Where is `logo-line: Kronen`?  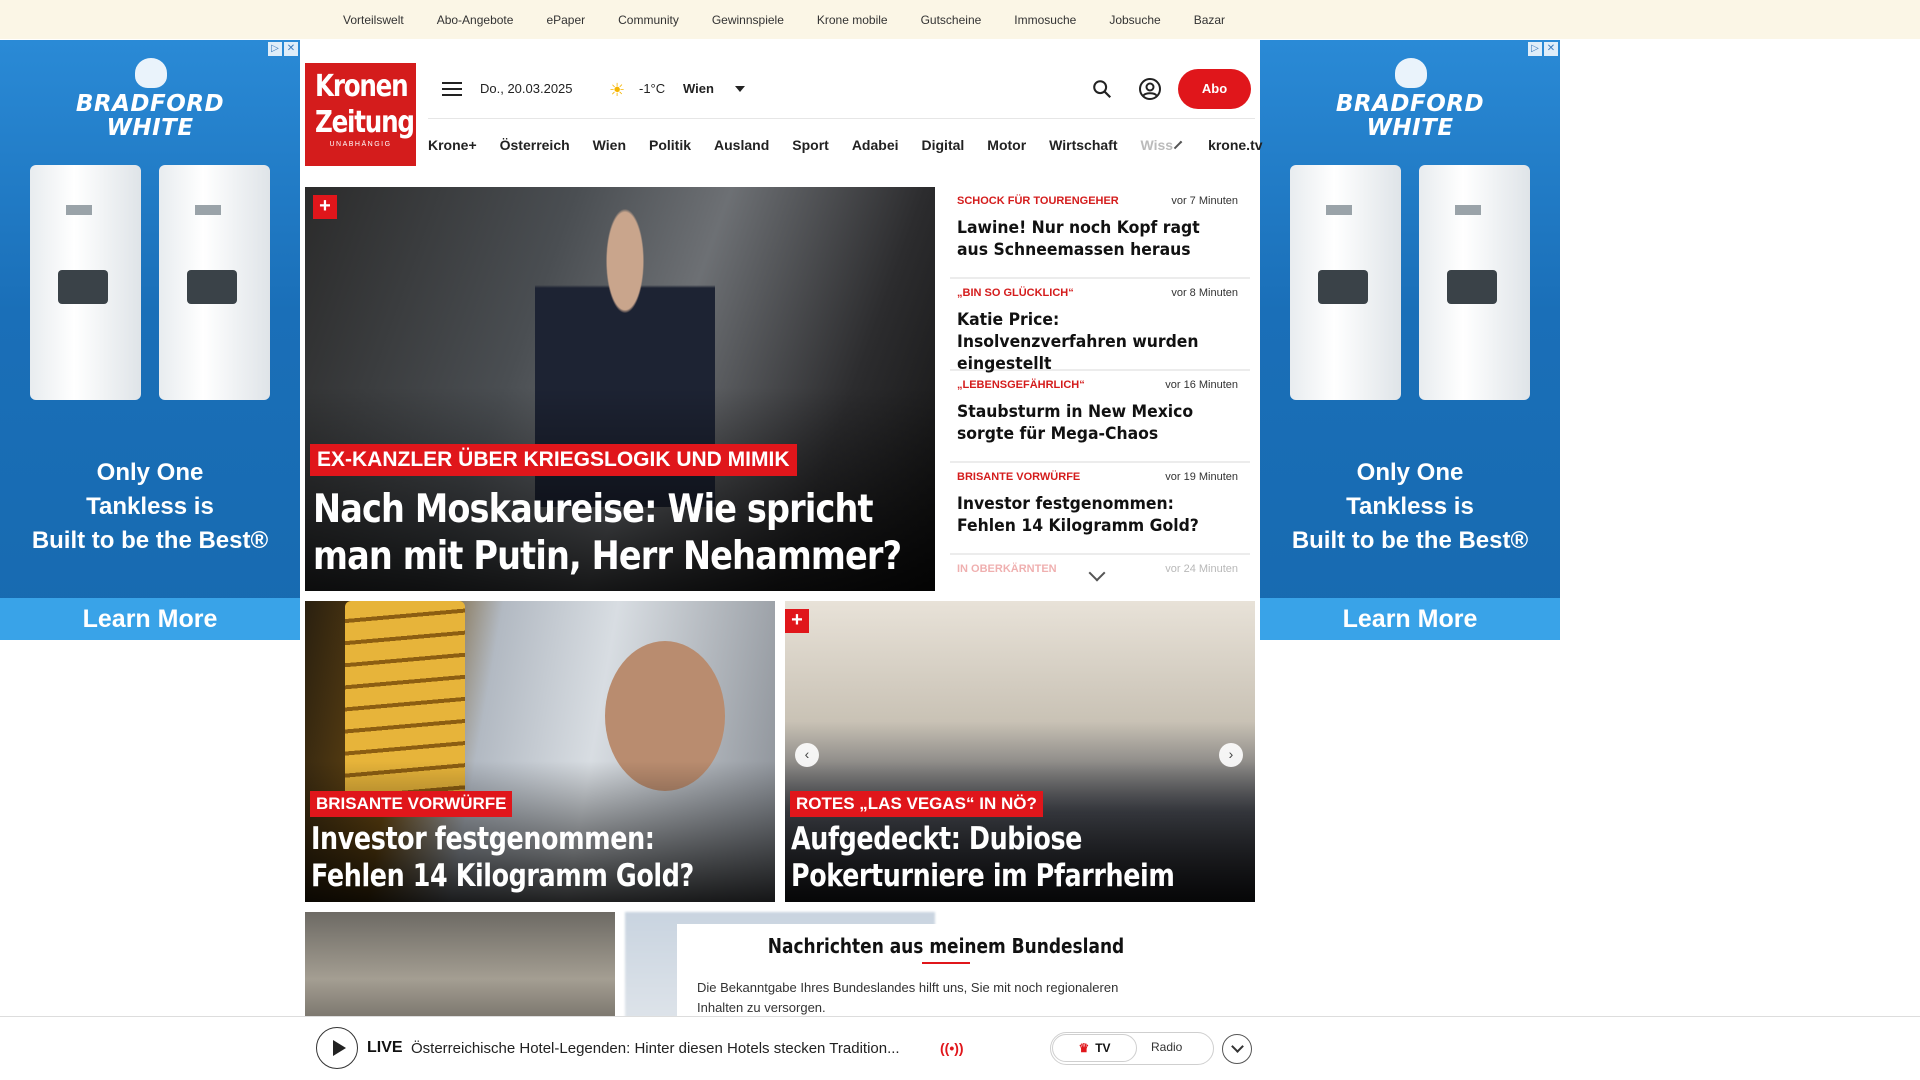 logo-line: Kronen is located at coordinates (361, 86).